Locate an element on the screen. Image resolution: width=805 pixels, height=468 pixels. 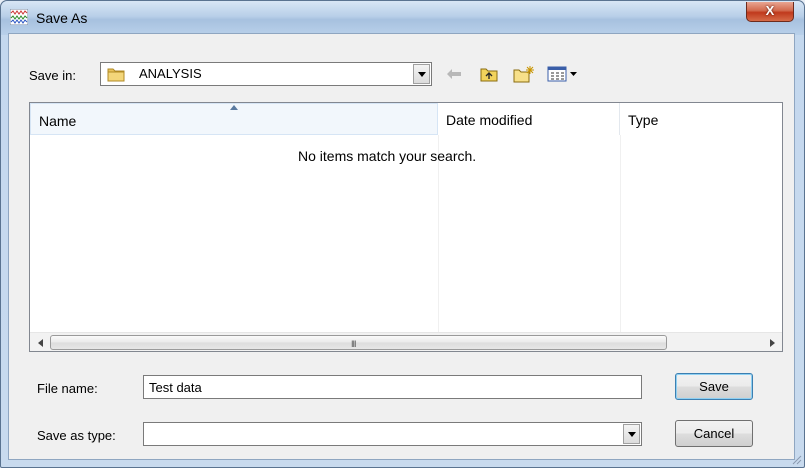
save-in-label: Save in: is located at coordinates (52, 75).